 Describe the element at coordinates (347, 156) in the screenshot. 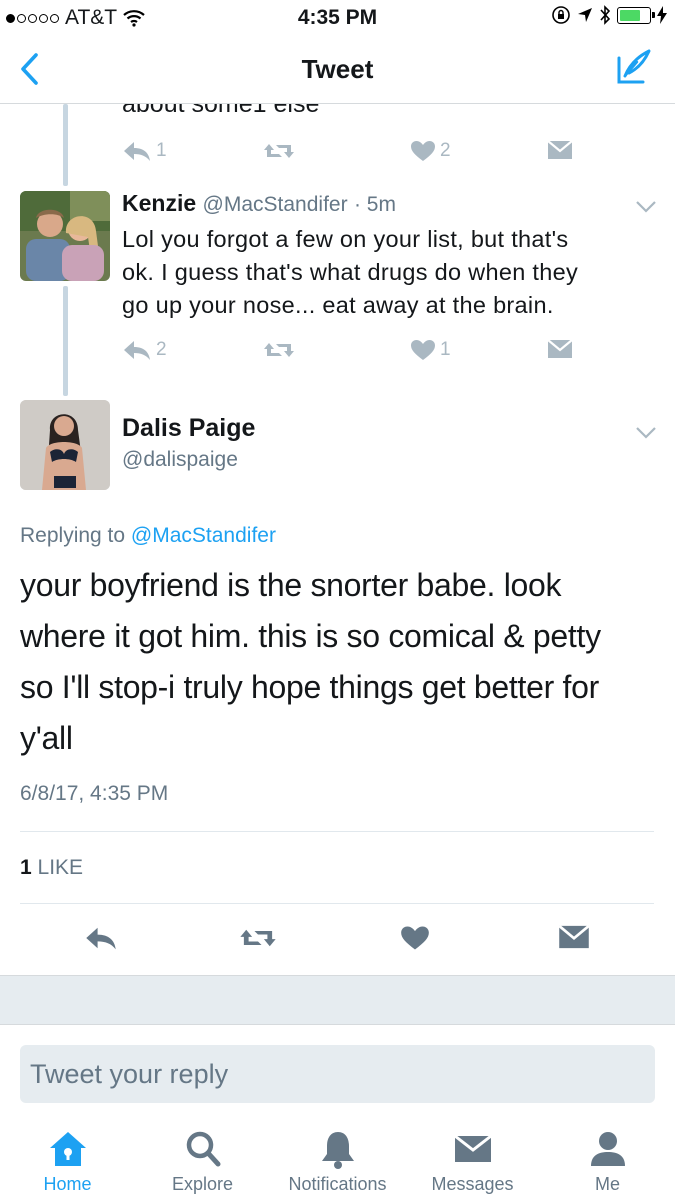

I see `previous-tweet-actions: 1 2` at that location.